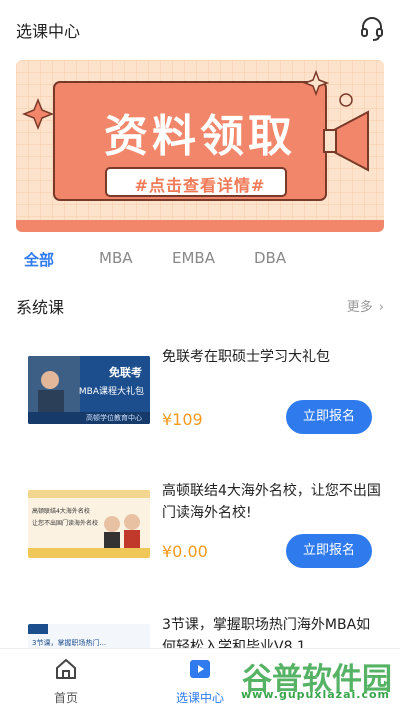  Describe the element at coordinates (266, 632) in the screenshot. I see `course-title: 3节课，掌握职场热门海外MBA如何轻松入学和毕业V8.1` at that location.